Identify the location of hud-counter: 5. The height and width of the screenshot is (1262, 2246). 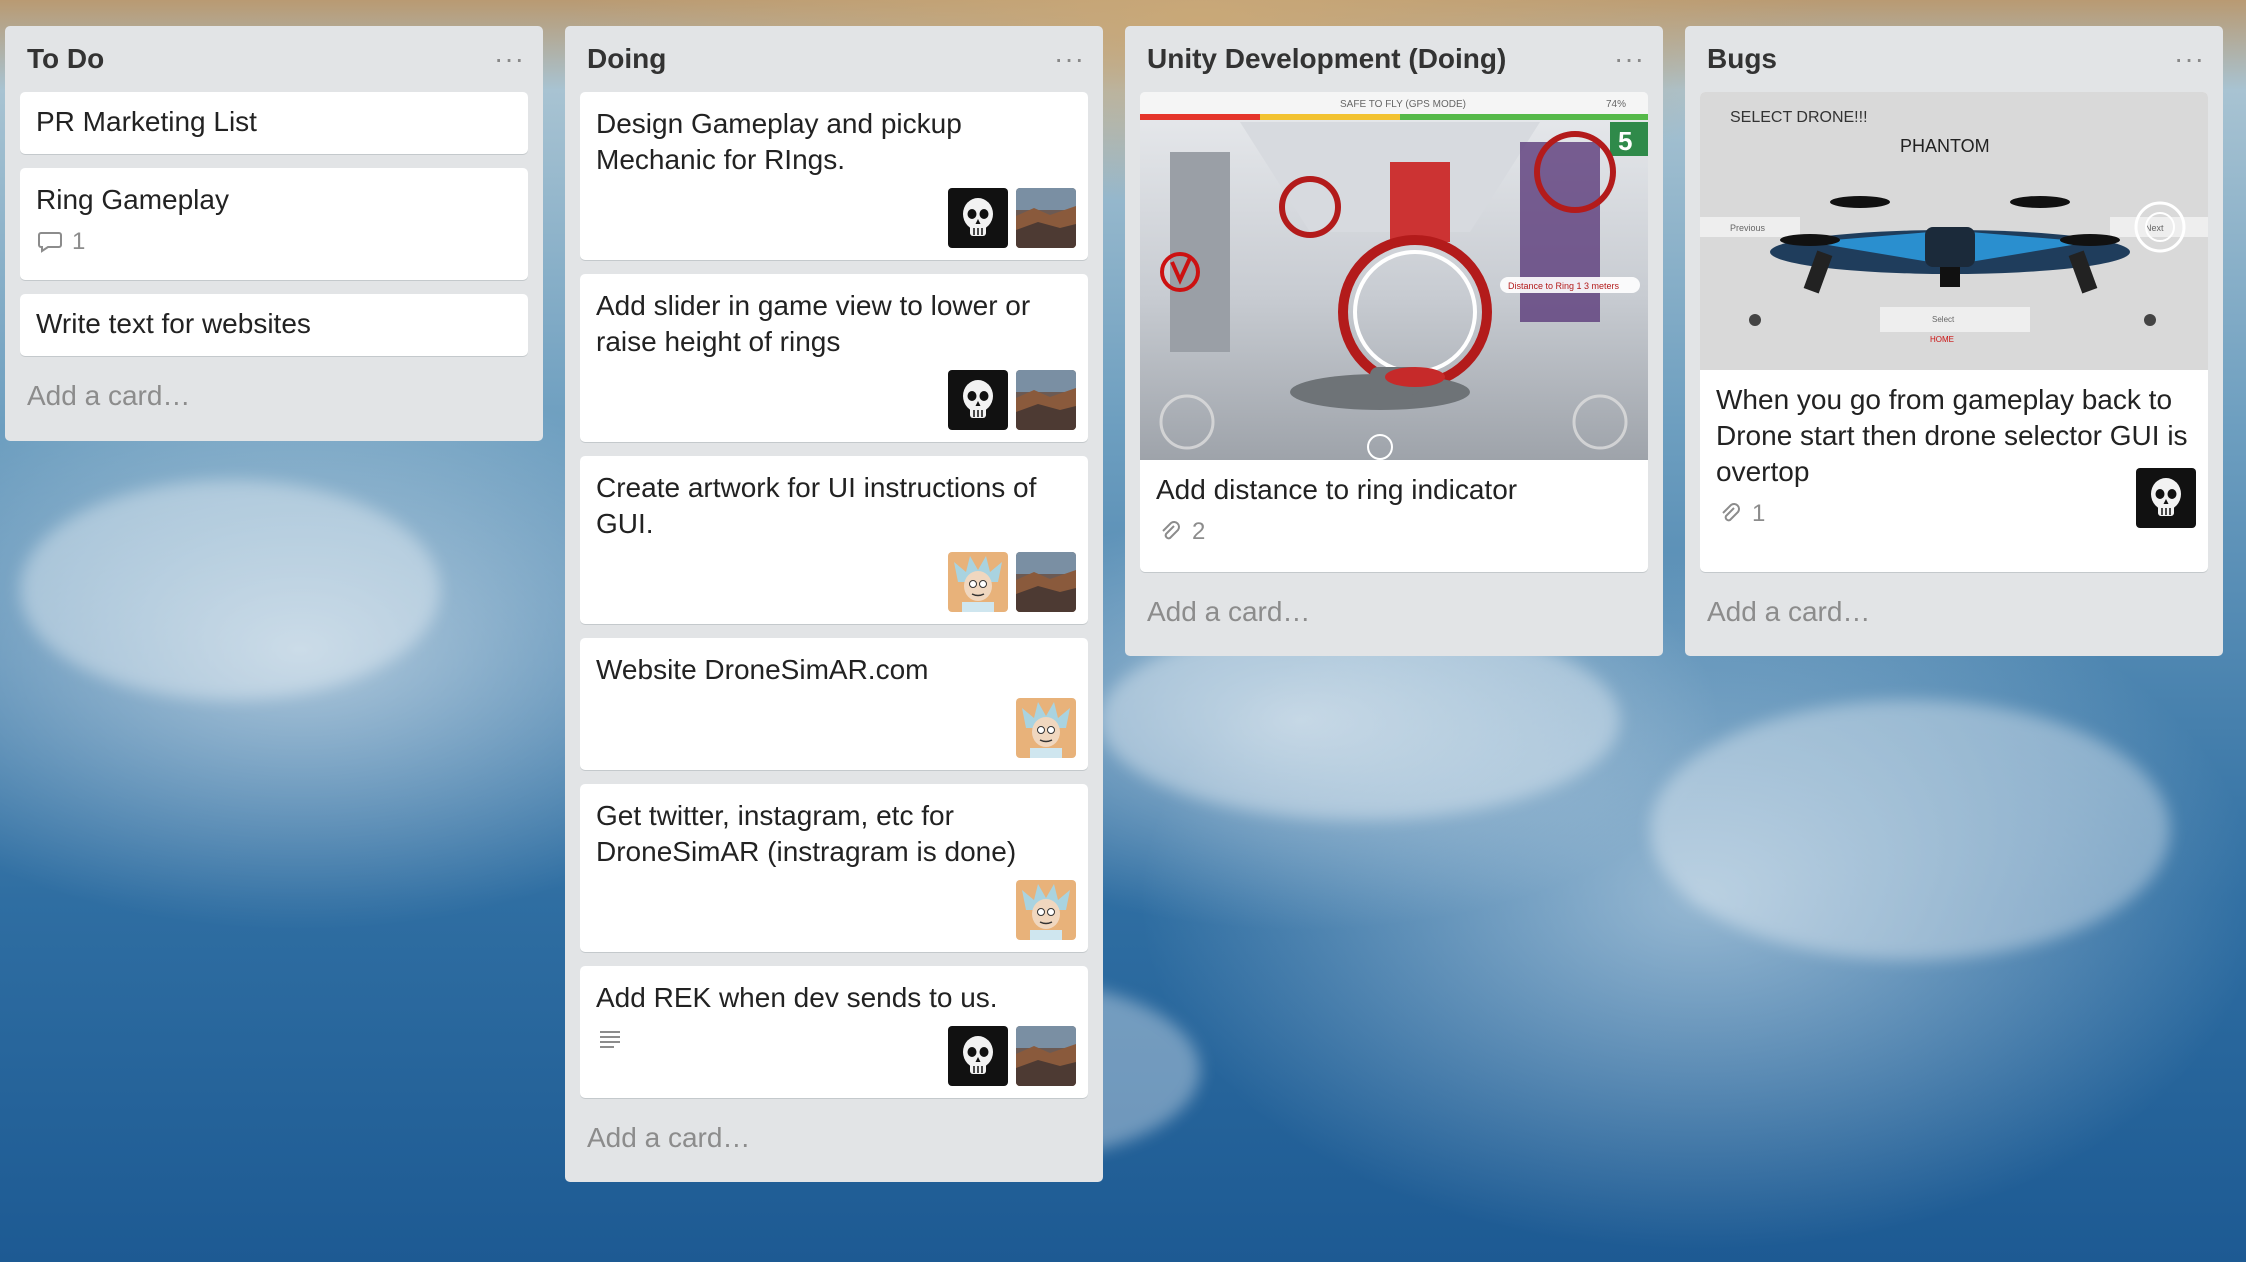
(1625, 141).